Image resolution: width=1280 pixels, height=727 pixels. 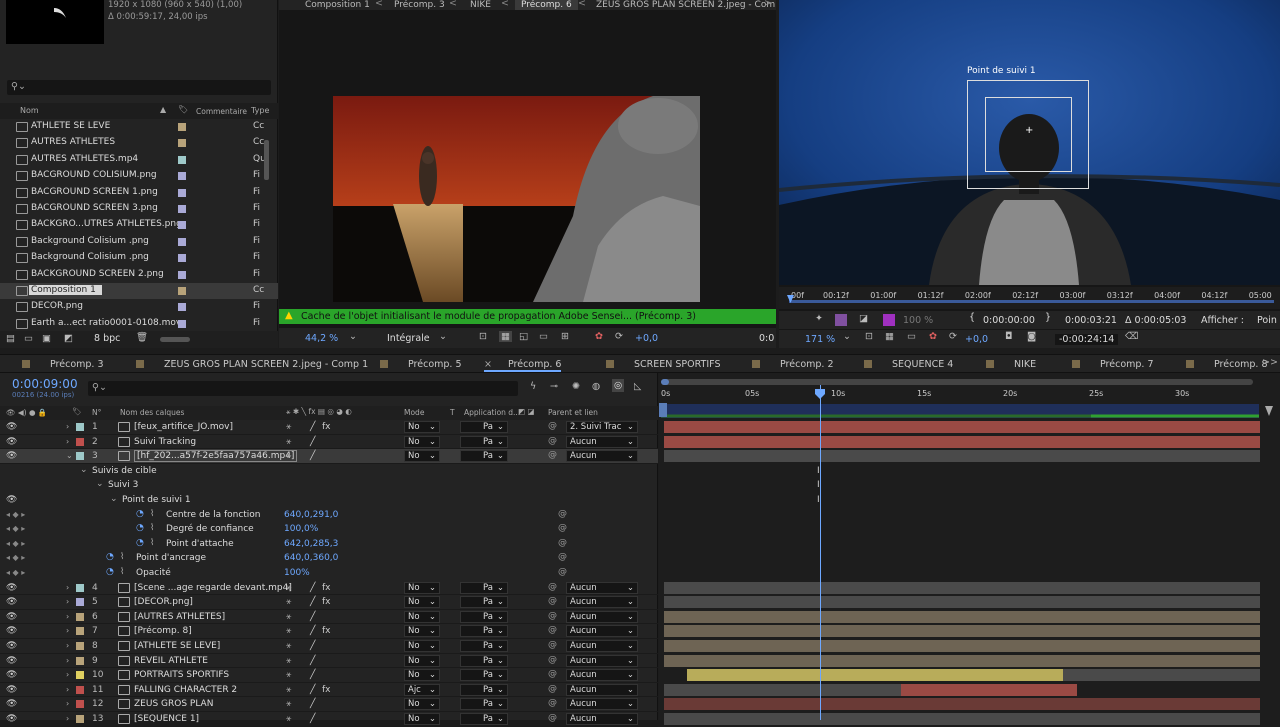 What do you see at coordinates (526, 411) in the screenshot?
I see `matte-icons: ◩ ◪` at bounding box center [526, 411].